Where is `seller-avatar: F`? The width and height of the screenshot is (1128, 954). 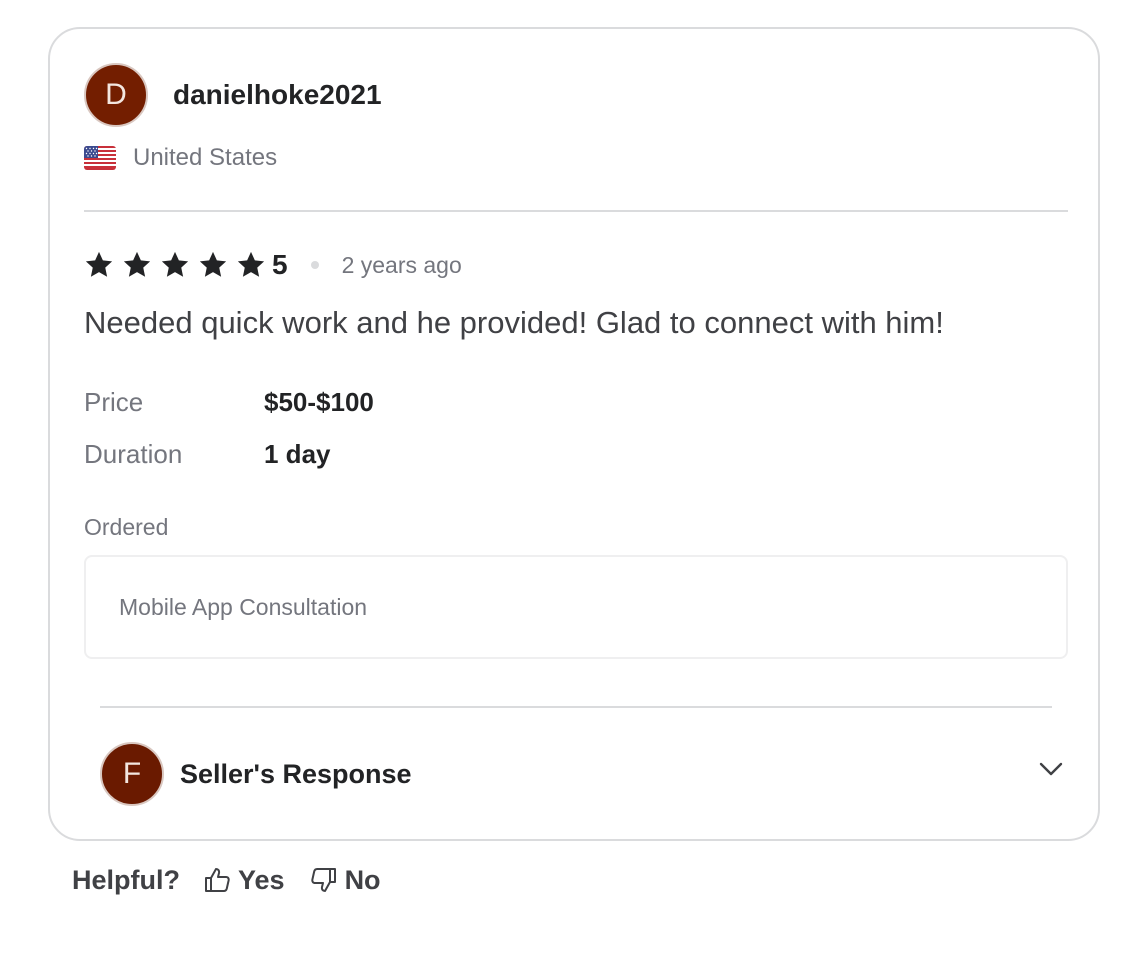 seller-avatar: F is located at coordinates (132, 774).